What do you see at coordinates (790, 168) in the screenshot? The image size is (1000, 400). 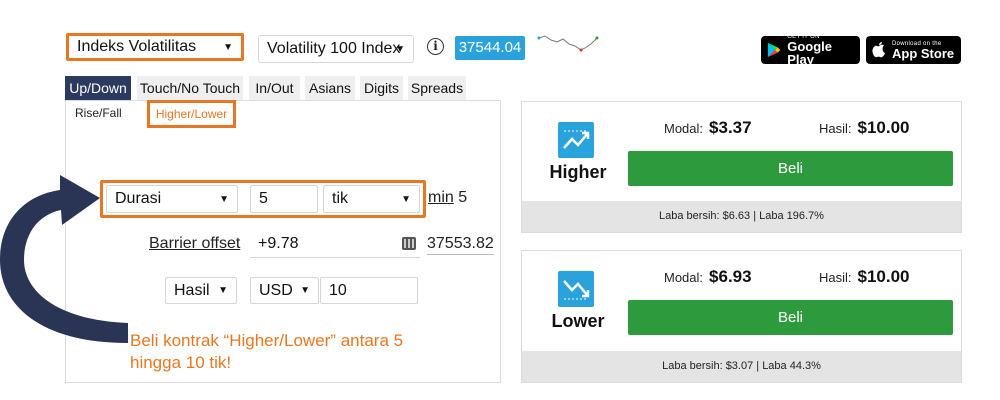 I see `buy-higher-button: Beli` at bounding box center [790, 168].